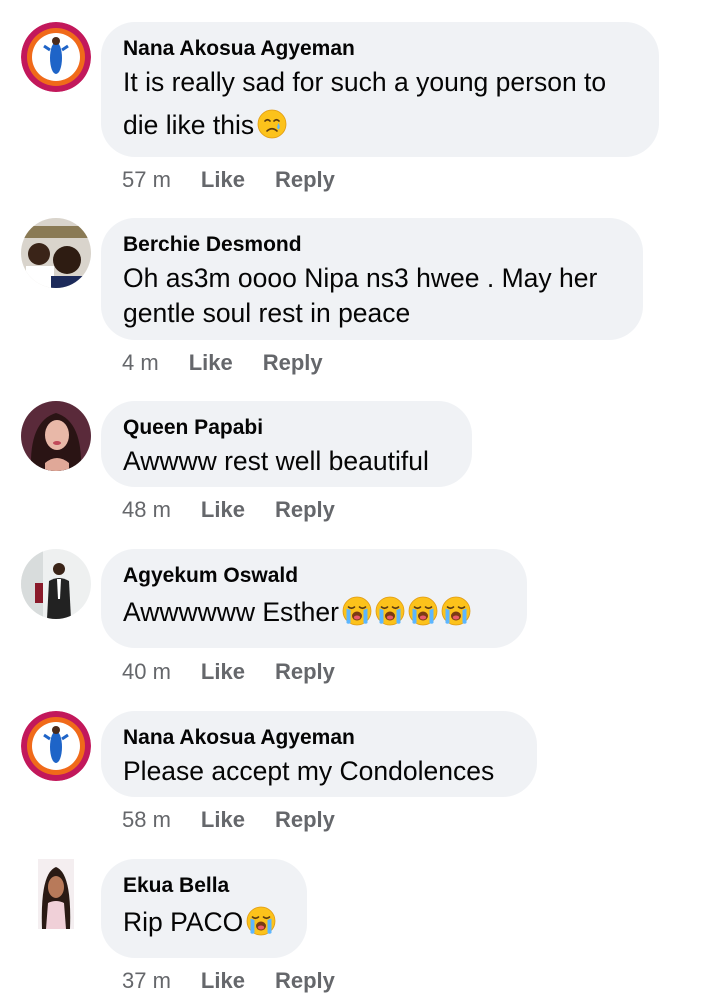  What do you see at coordinates (146, 179) in the screenshot?
I see `comment-time: 57 m` at bounding box center [146, 179].